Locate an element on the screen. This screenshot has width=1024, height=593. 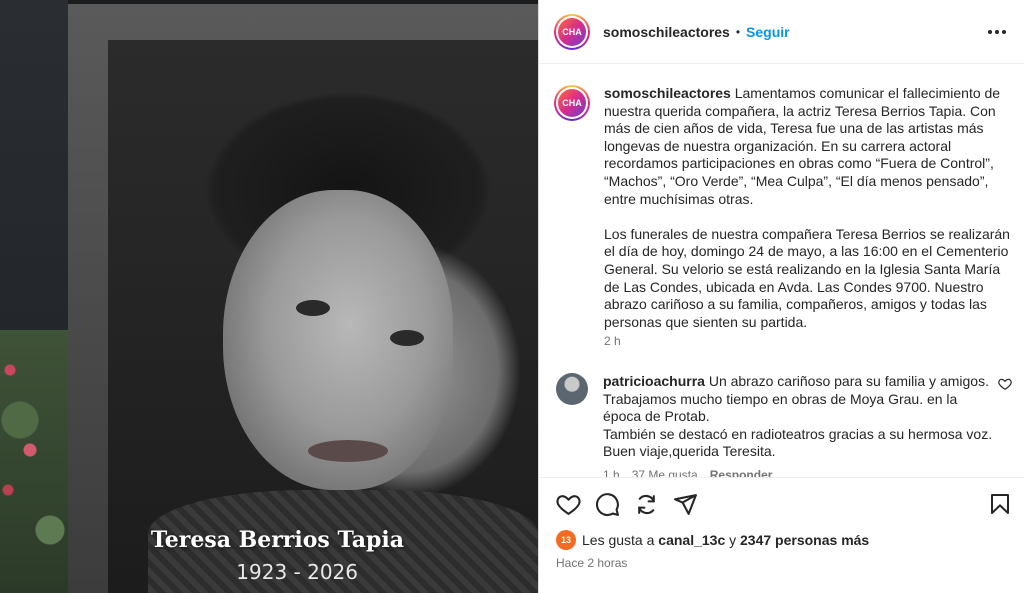
comment-line-4: Buen viaje,querida Teresita. is located at coordinates (689, 451).